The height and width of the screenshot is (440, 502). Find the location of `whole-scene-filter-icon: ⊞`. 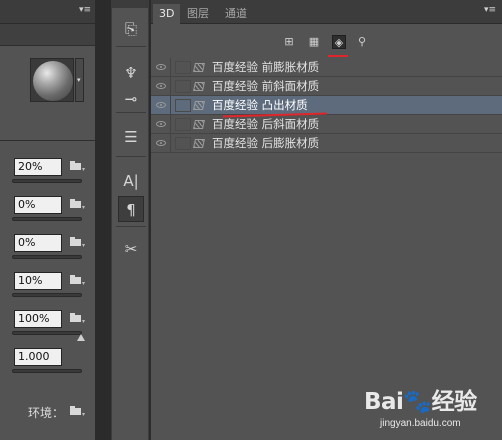

whole-scene-filter-icon: ⊞ is located at coordinates (289, 42).